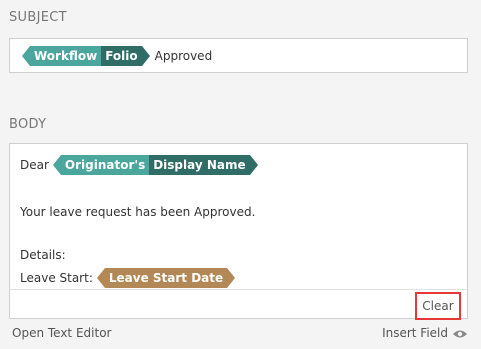 The width and height of the screenshot is (481, 349). I want to click on details-label: Details:, so click(43, 255).